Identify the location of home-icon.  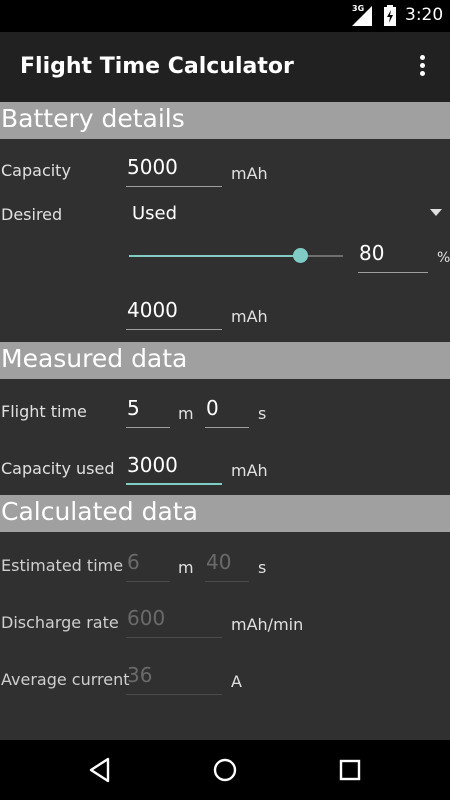
(225, 770).